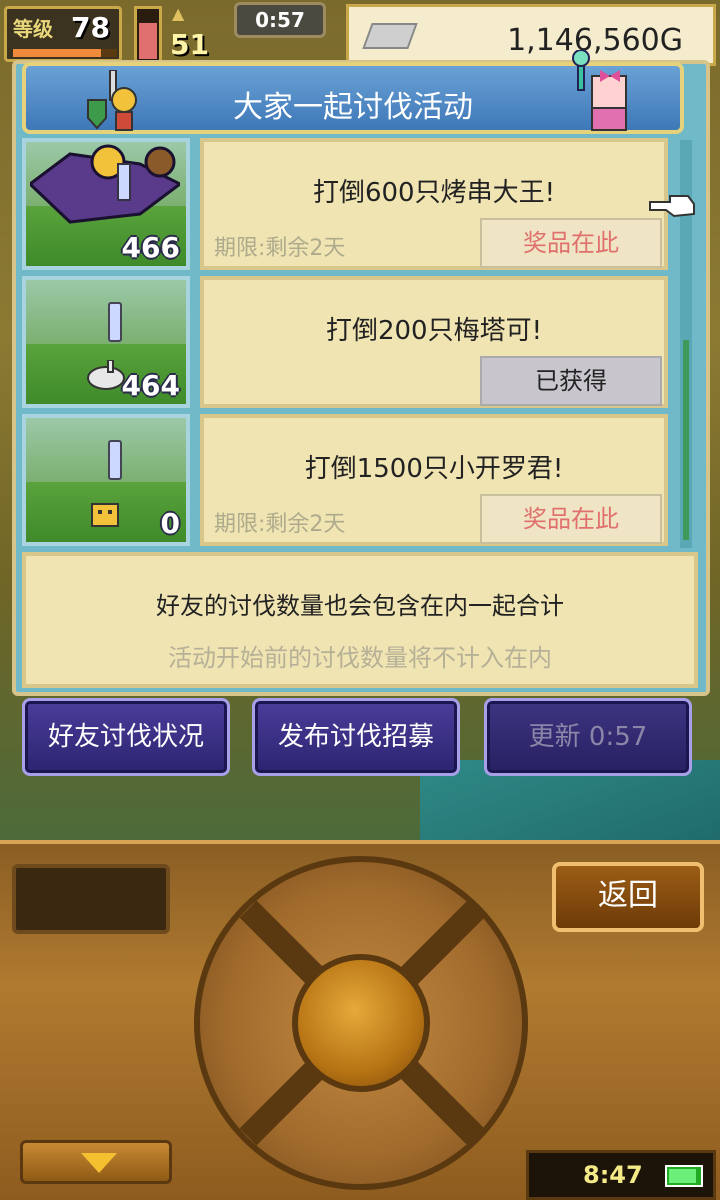  Describe the element at coordinates (105, 515) in the screenshot. I see `kairo-kun-icon` at that location.